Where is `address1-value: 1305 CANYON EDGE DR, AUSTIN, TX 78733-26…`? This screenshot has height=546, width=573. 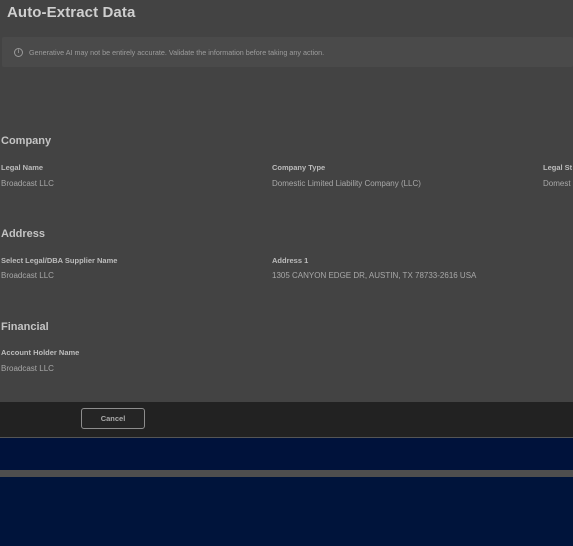
address1-value: 1305 CANYON EDGE DR, AUSTIN, TX 78733-26… is located at coordinates (374, 275).